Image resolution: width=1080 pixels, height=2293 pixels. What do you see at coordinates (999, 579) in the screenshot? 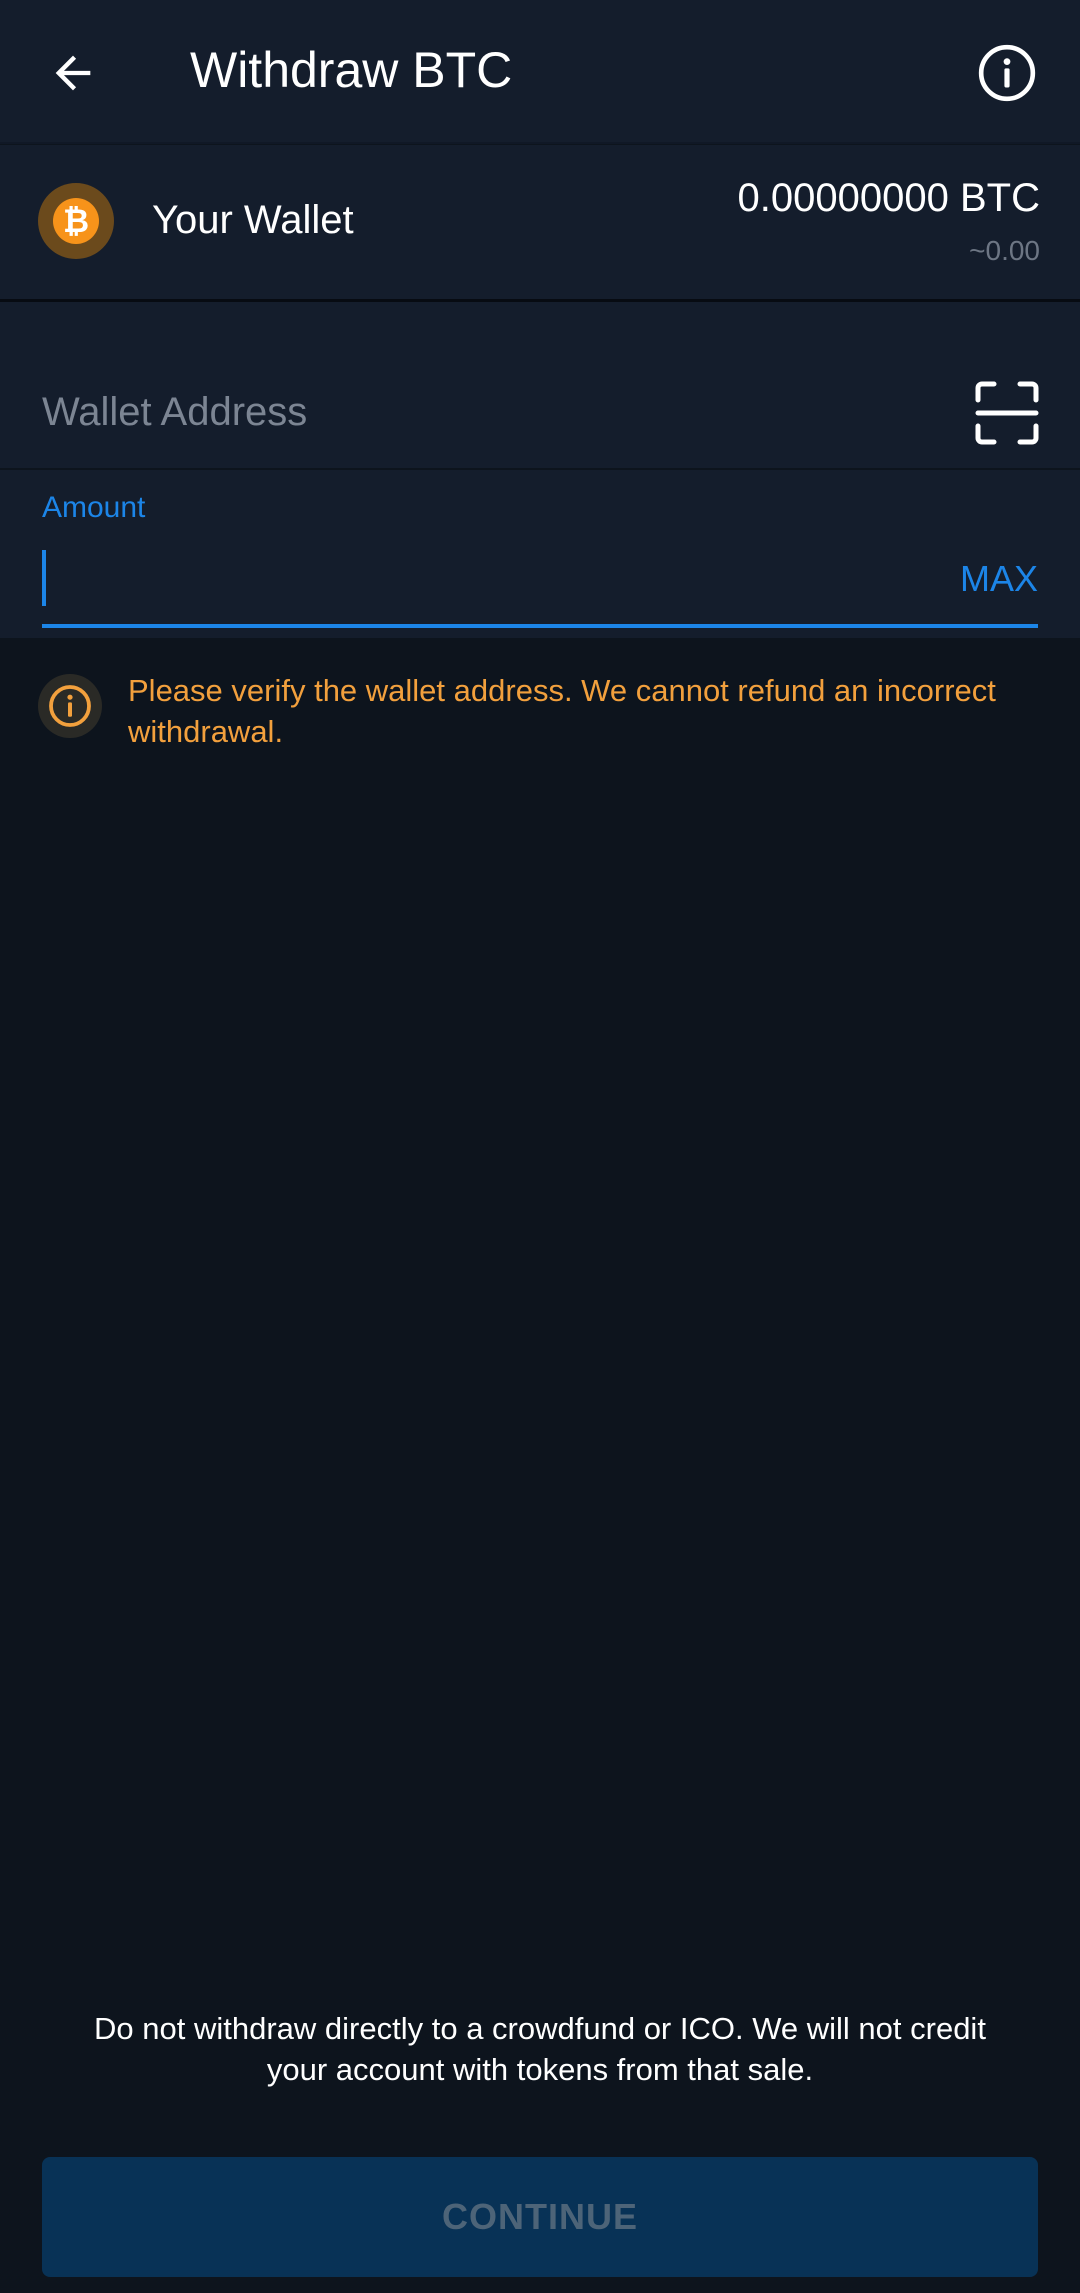
I see `max-button: MAX` at bounding box center [999, 579].